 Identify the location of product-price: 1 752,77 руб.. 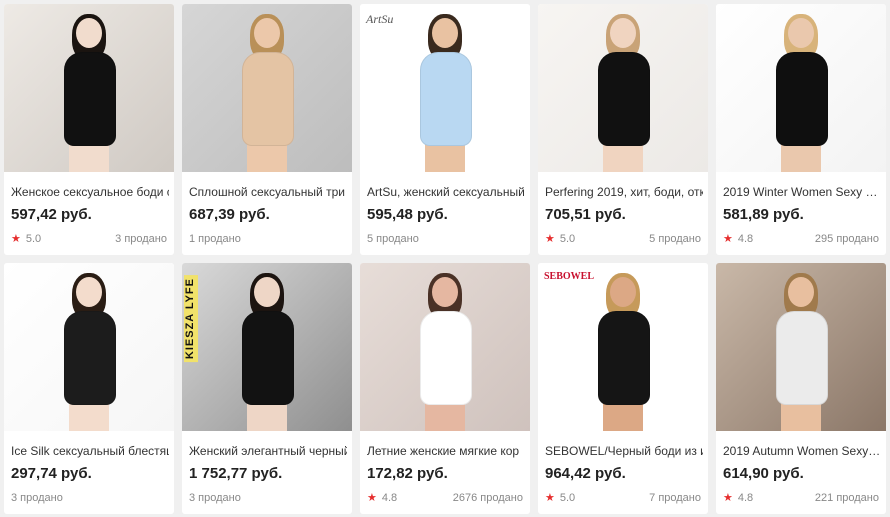
(236, 473).